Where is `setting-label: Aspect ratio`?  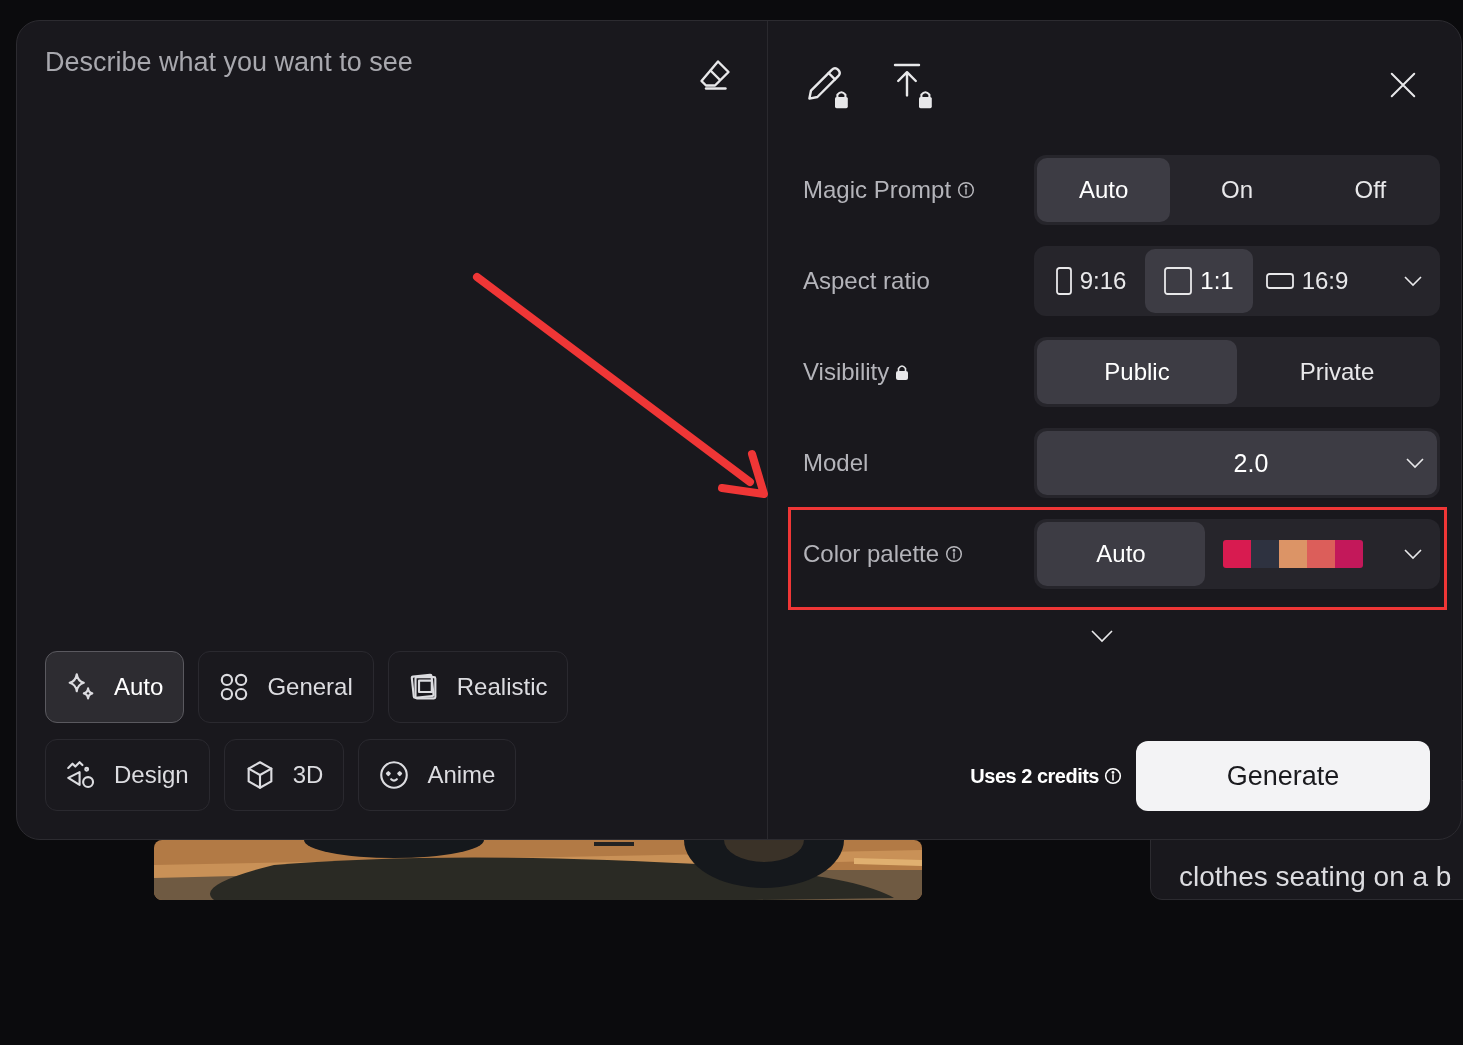
setting-label: Aspect ratio is located at coordinates (866, 281).